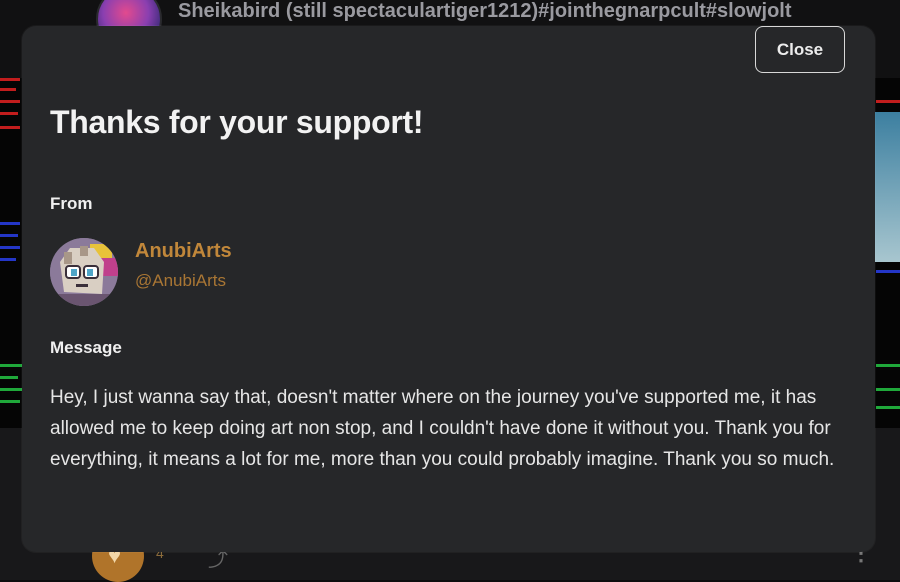 The width and height of the screenshot is (900, 582). I want to click on avatar-illustration, so click(84, 272).